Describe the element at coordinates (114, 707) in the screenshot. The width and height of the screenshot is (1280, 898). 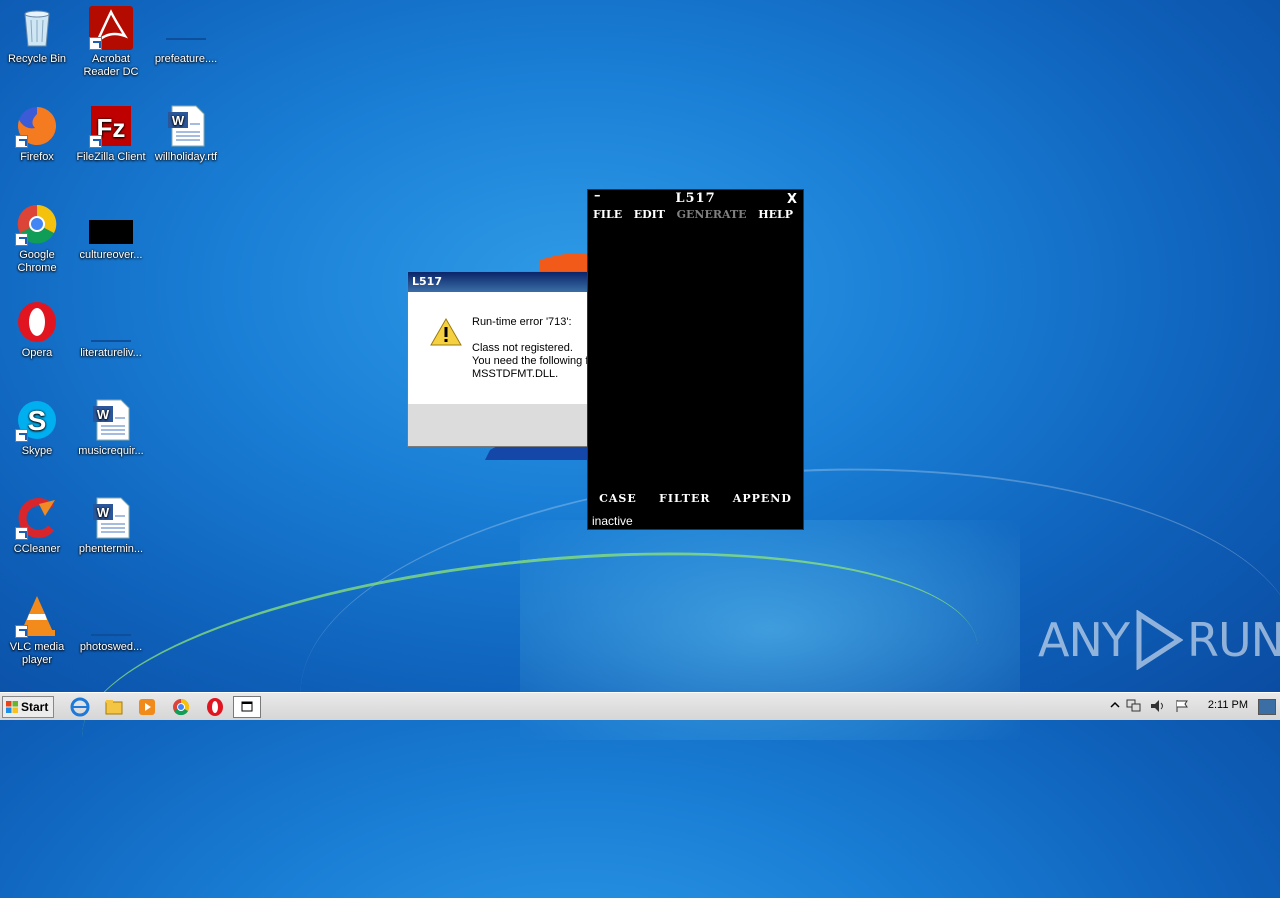
I see `explorer-icon` at that location.